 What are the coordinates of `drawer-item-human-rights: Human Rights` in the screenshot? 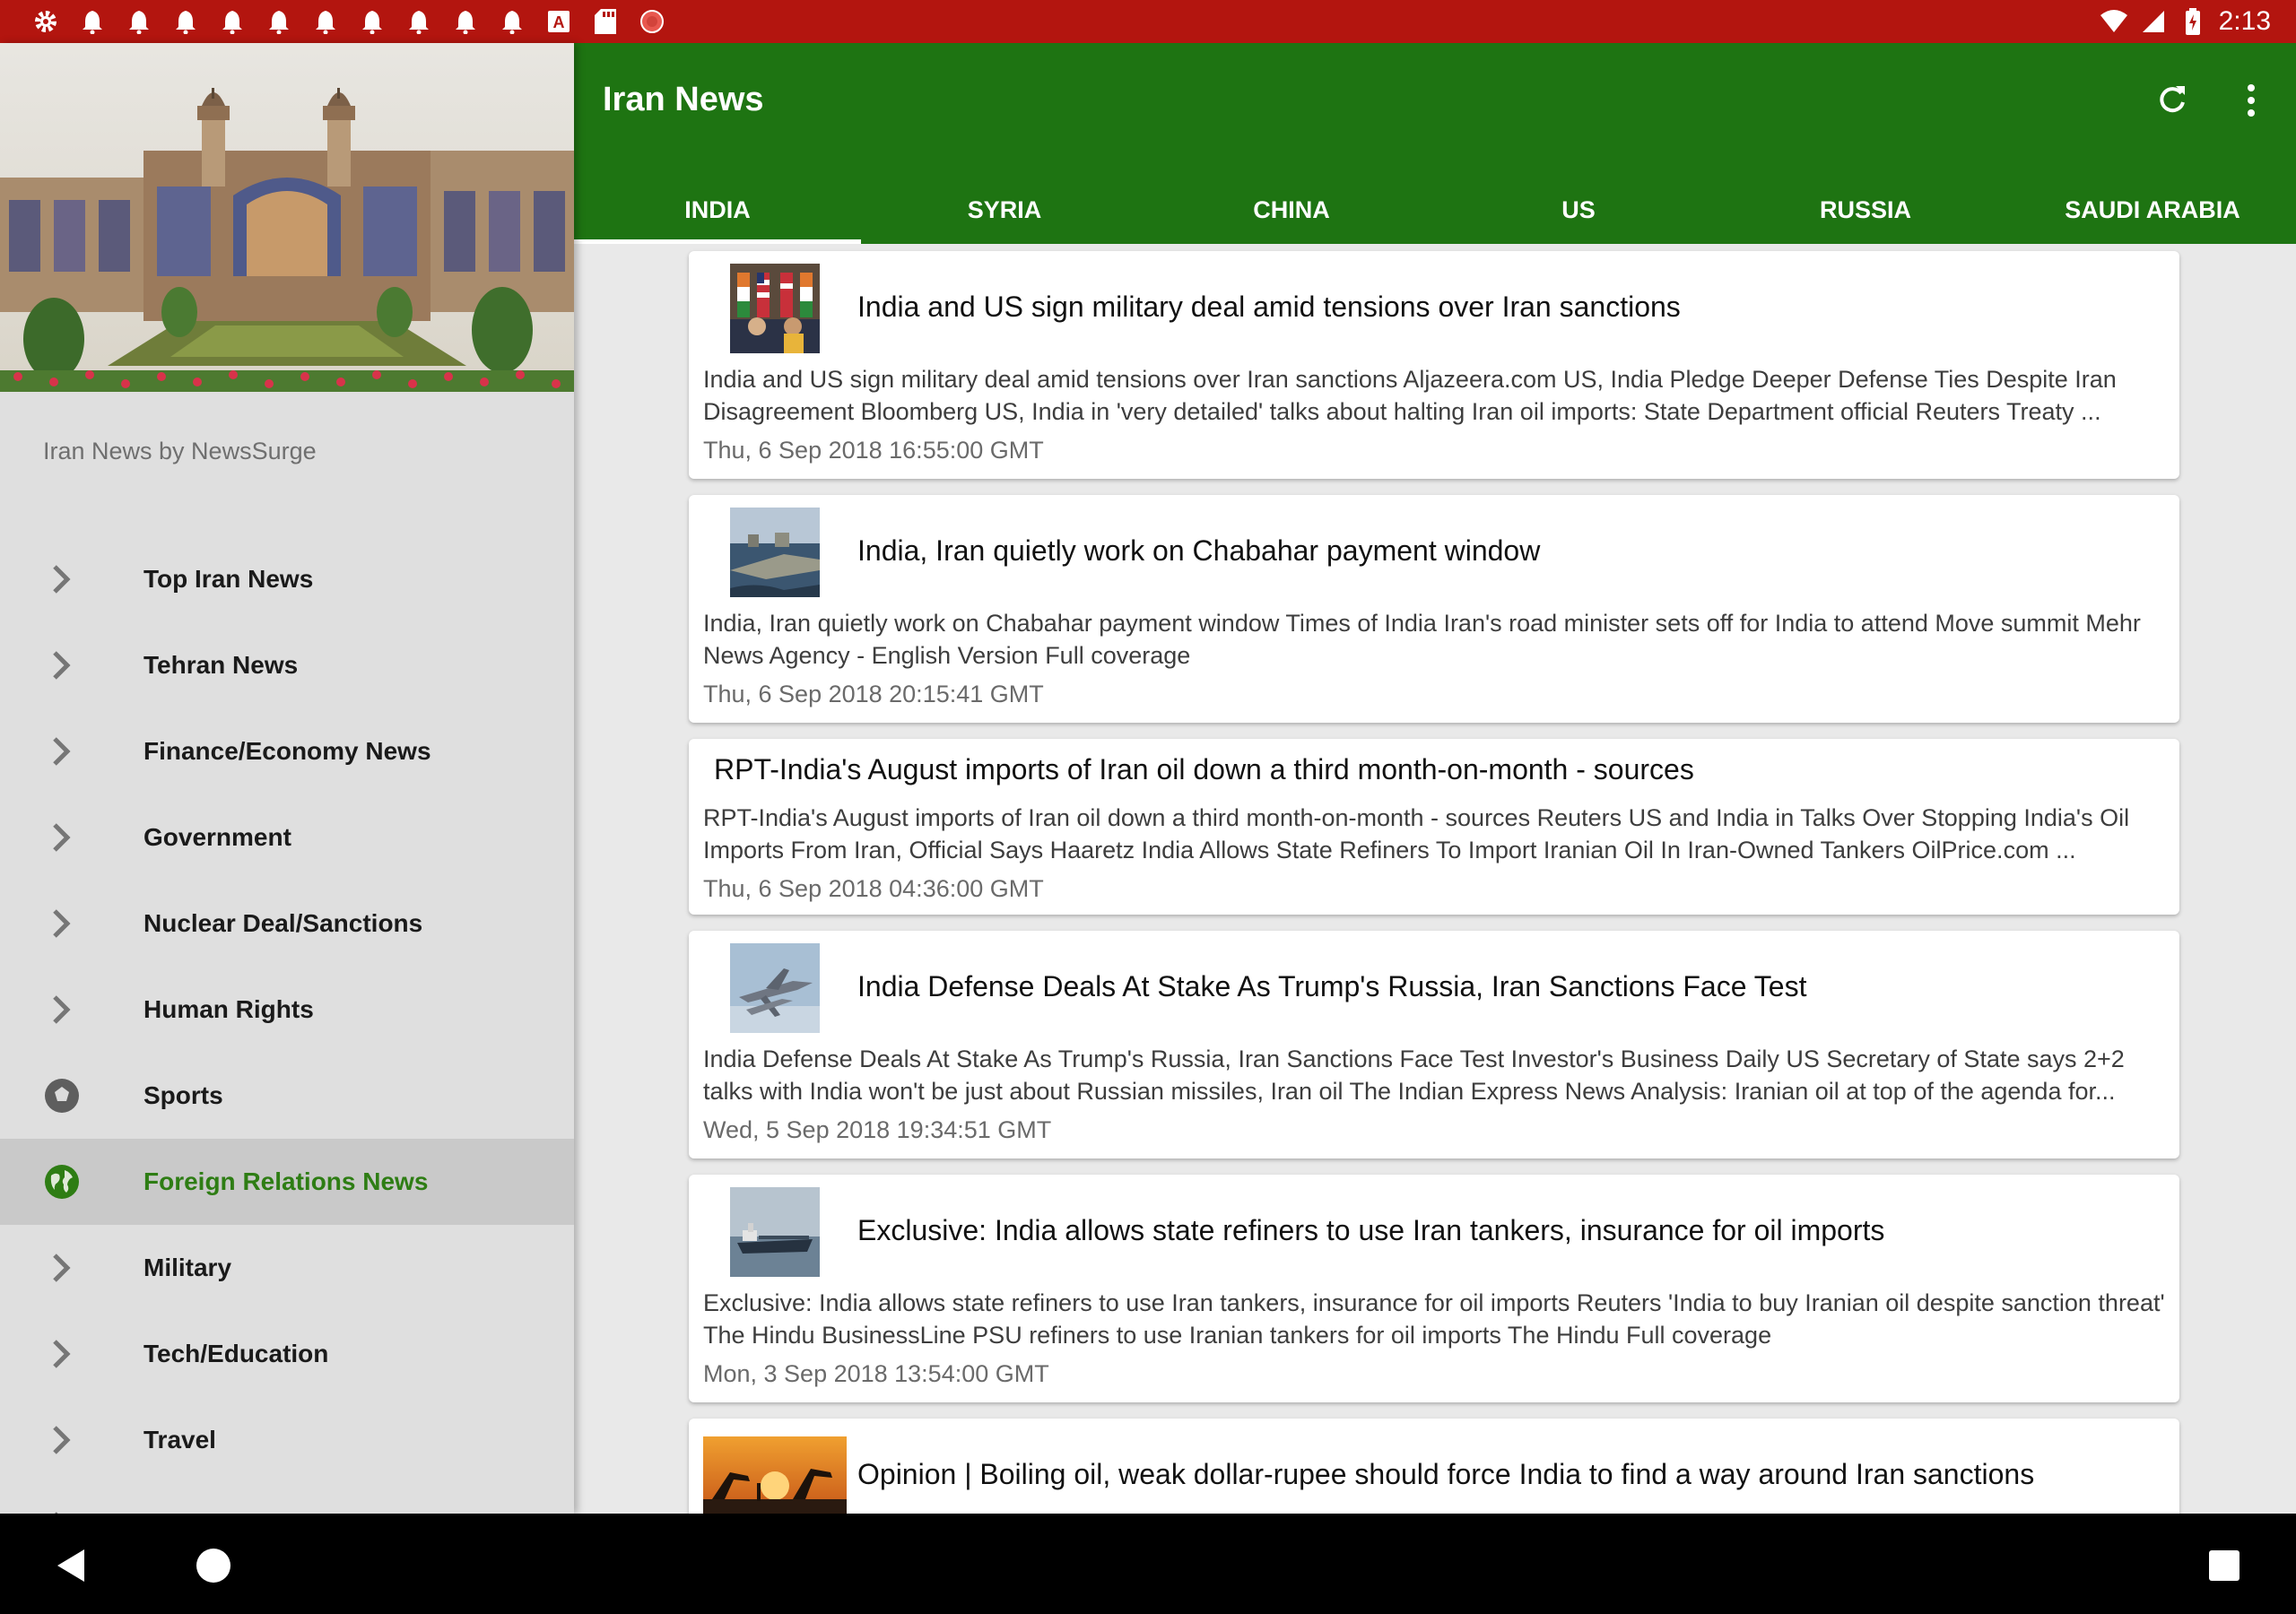 It's located at (287, 1010).